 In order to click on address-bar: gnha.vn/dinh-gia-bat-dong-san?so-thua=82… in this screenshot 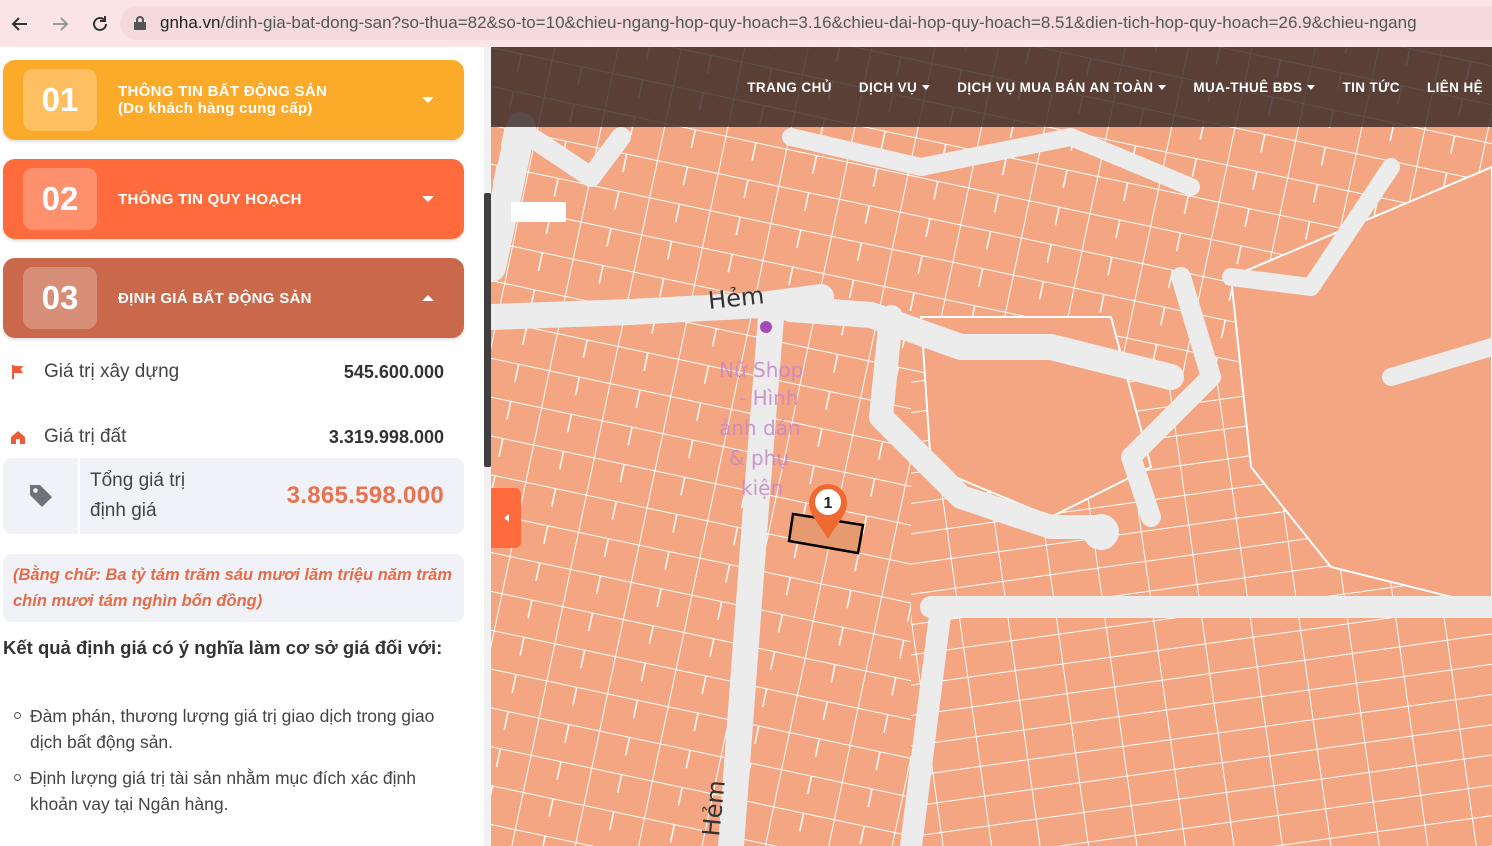, I will do `click(806, 23)`.